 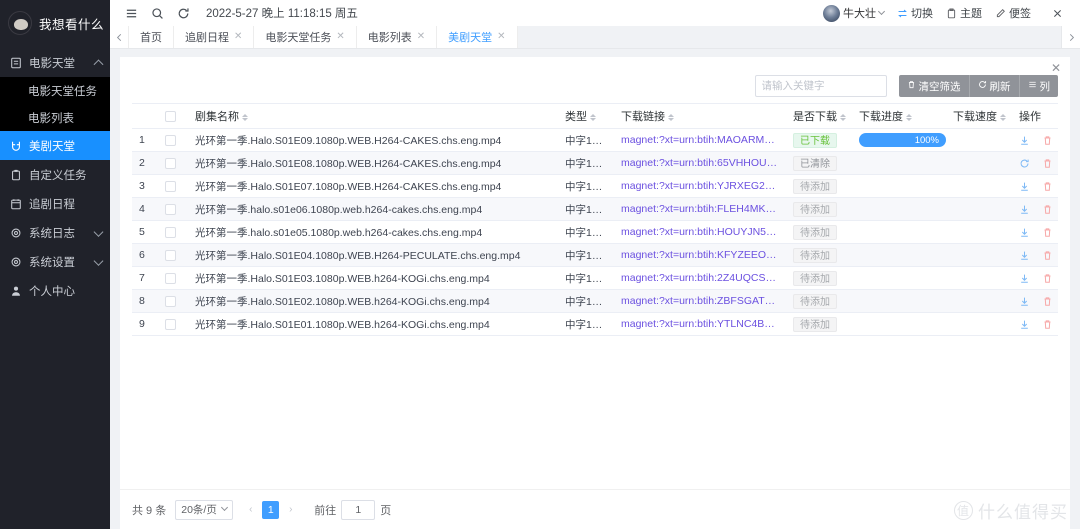 I want to click on next-page-button: ›, so click(x=290, y=510).